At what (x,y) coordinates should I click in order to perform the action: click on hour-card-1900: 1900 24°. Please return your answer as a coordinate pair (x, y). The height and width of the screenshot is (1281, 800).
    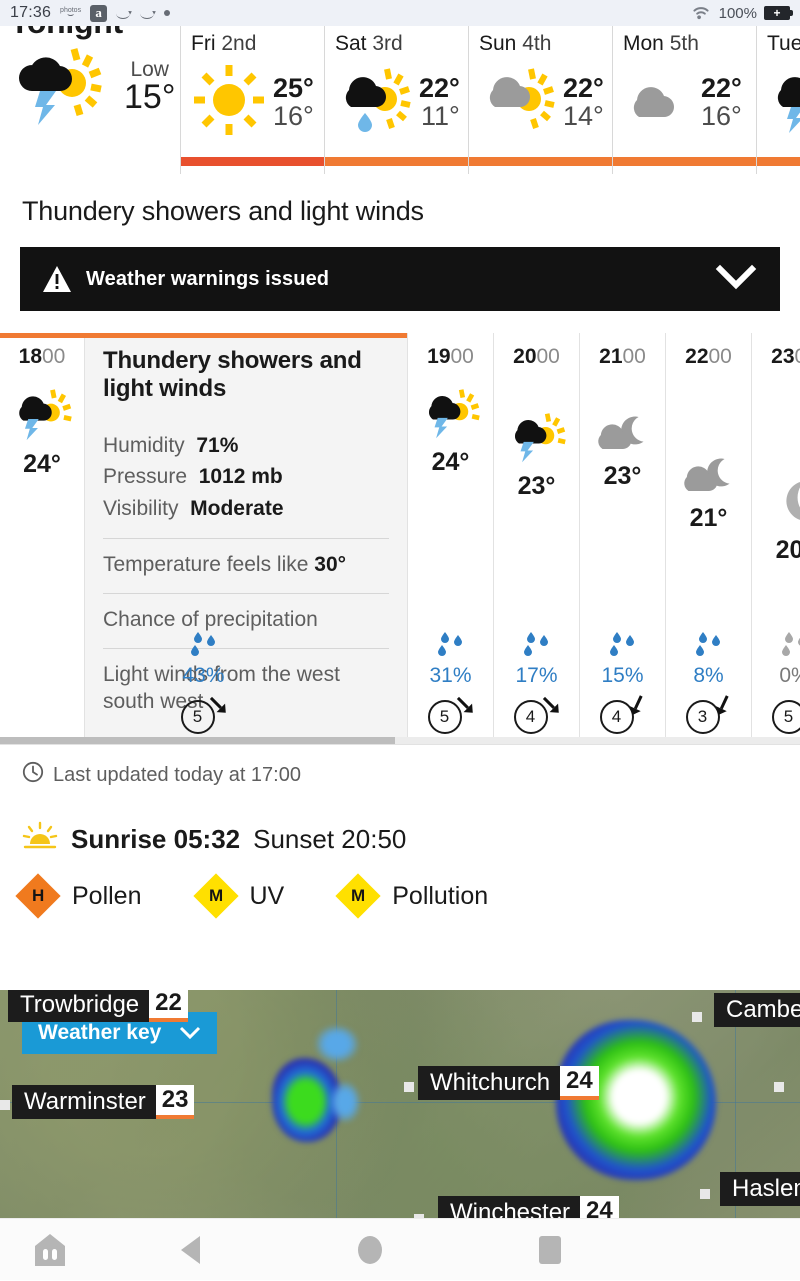
    Looking at the image, I should click on (450, 538).